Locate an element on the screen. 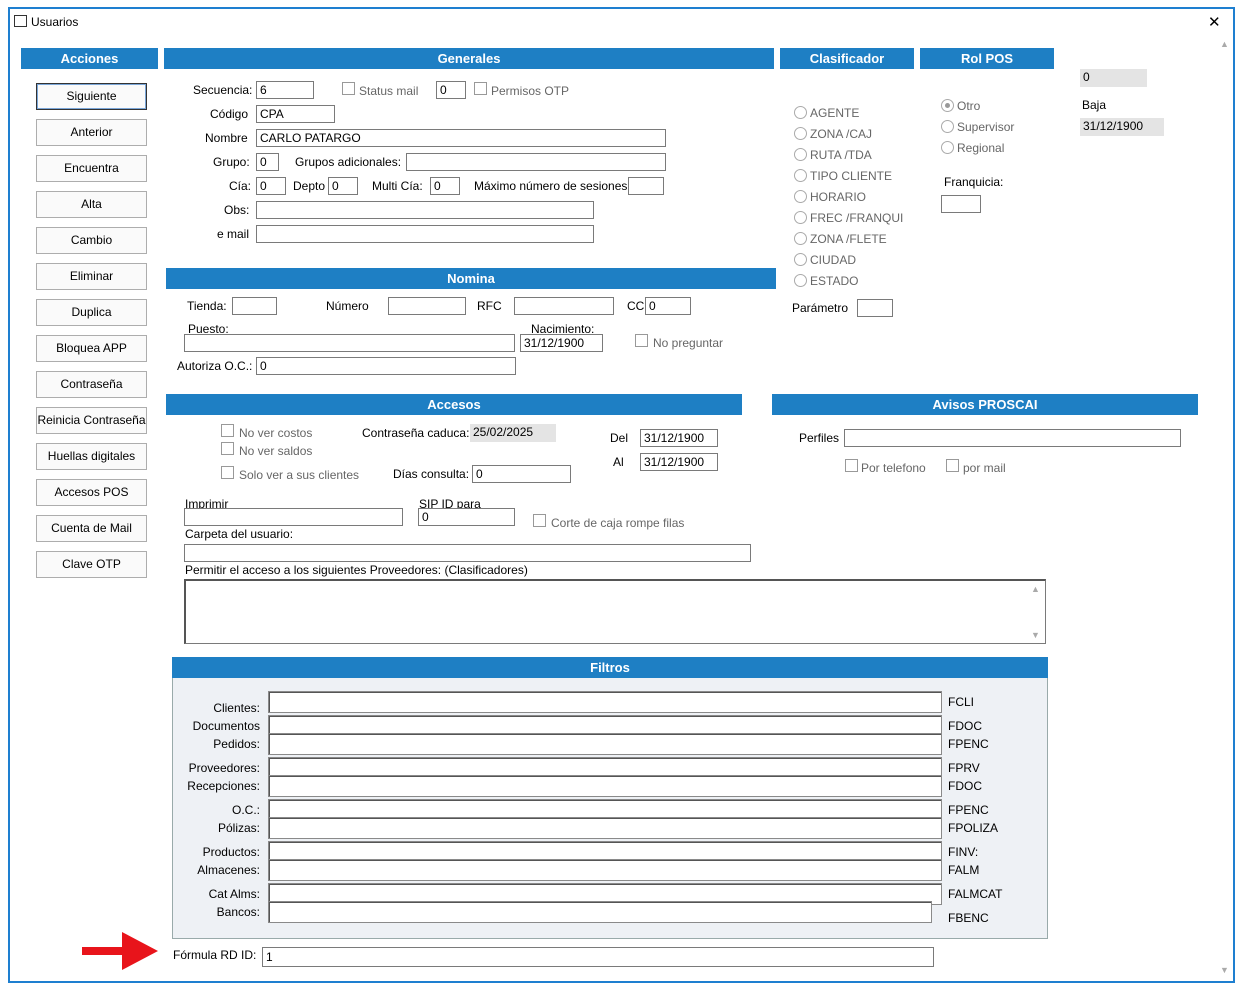 The image size is (1243, 993). scroll-up-icon: ▲ is located at coordinates (1224, 44).